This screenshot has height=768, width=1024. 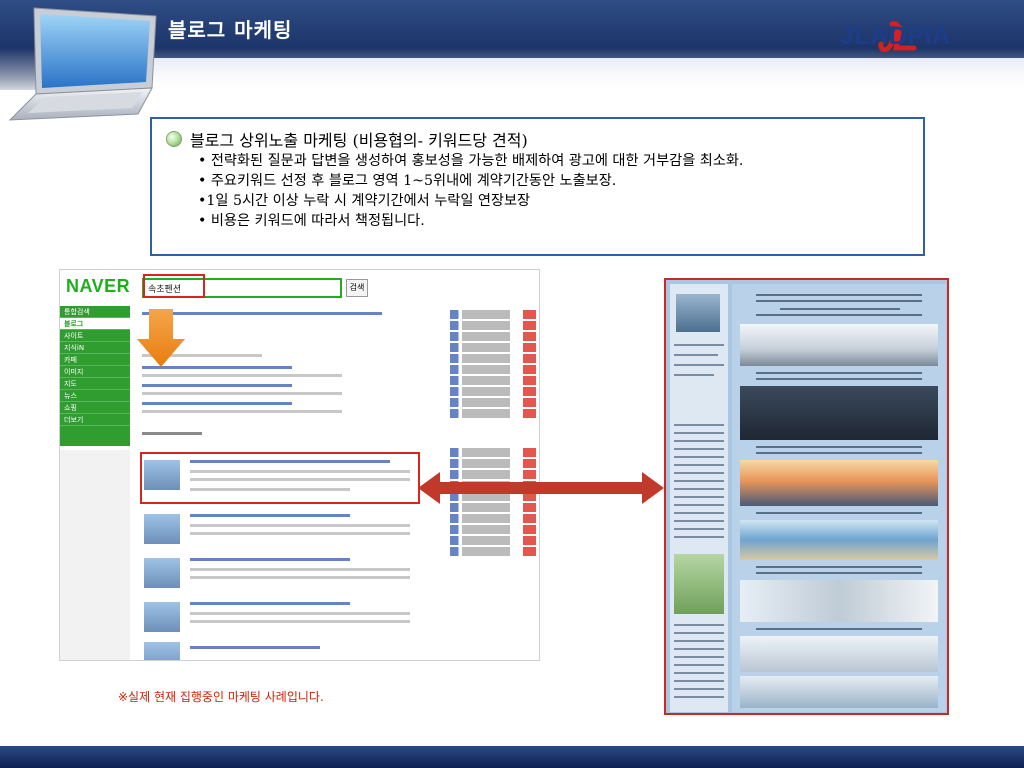 I want to click on section-title-line, so click(x=172, y=433).